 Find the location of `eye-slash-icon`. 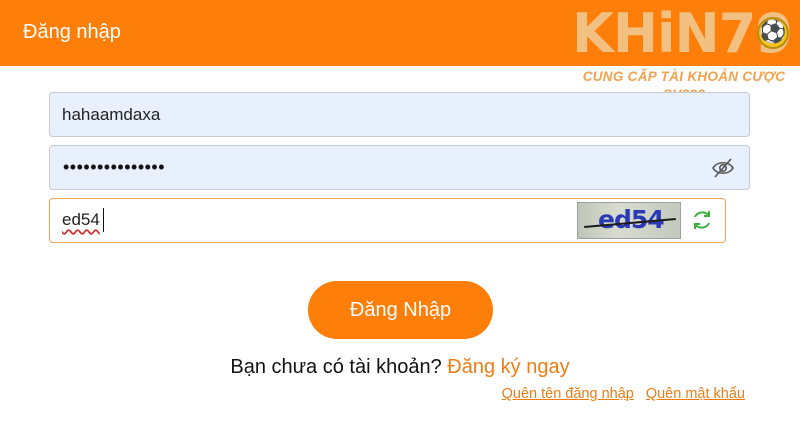

eye-slash-icon is located at coordinates (723, 168).